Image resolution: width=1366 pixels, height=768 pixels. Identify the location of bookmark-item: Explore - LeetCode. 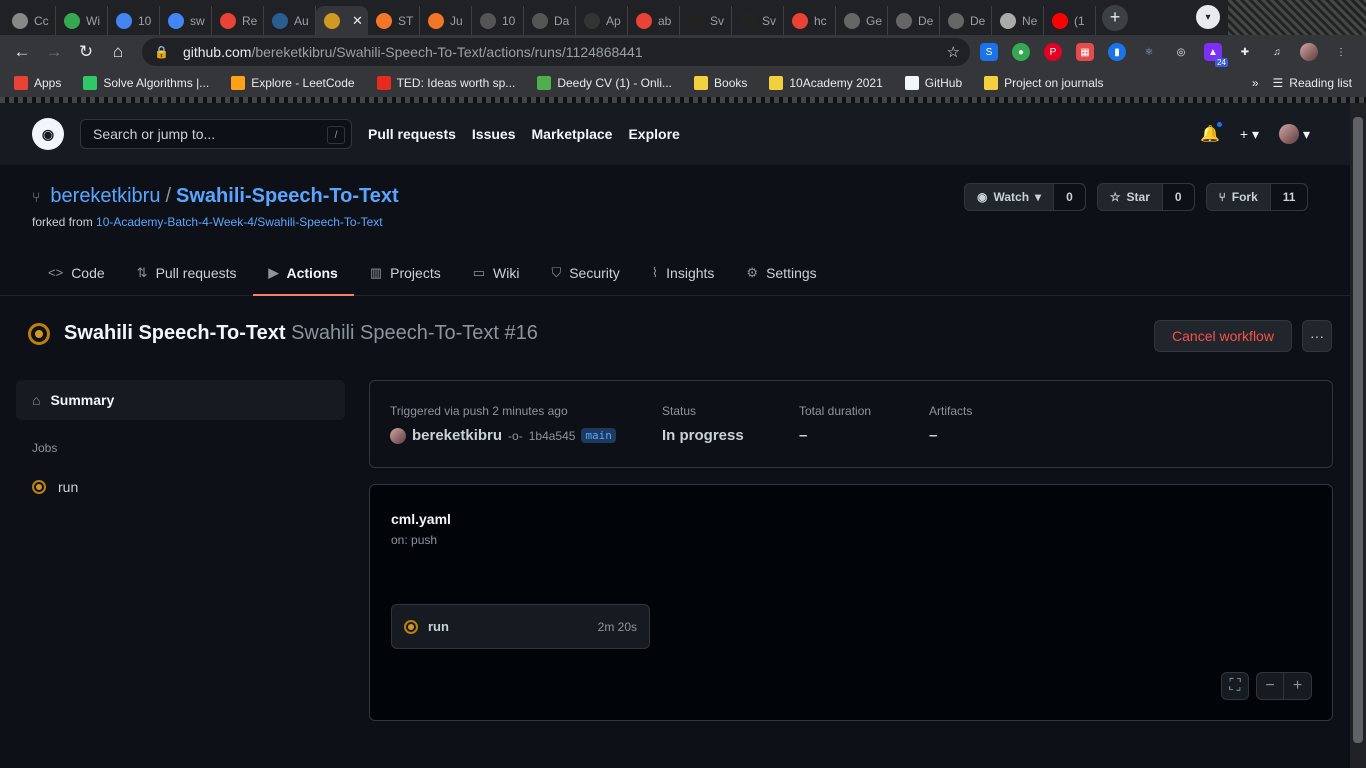
(293, 83).